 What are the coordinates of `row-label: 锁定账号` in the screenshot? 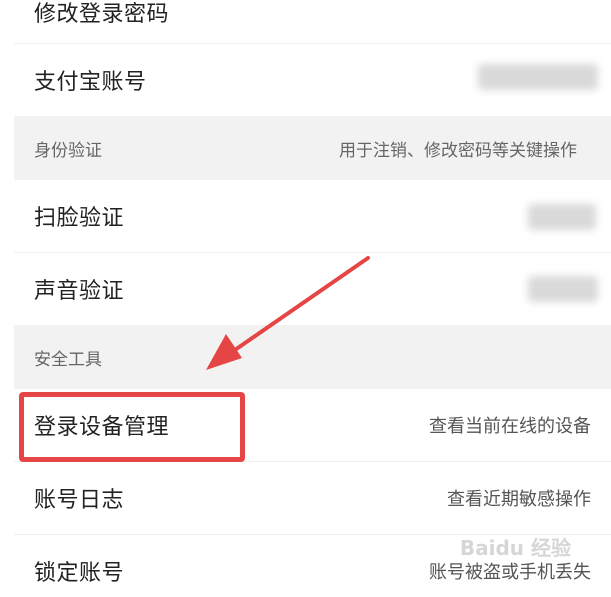 It's located at (79, 573).